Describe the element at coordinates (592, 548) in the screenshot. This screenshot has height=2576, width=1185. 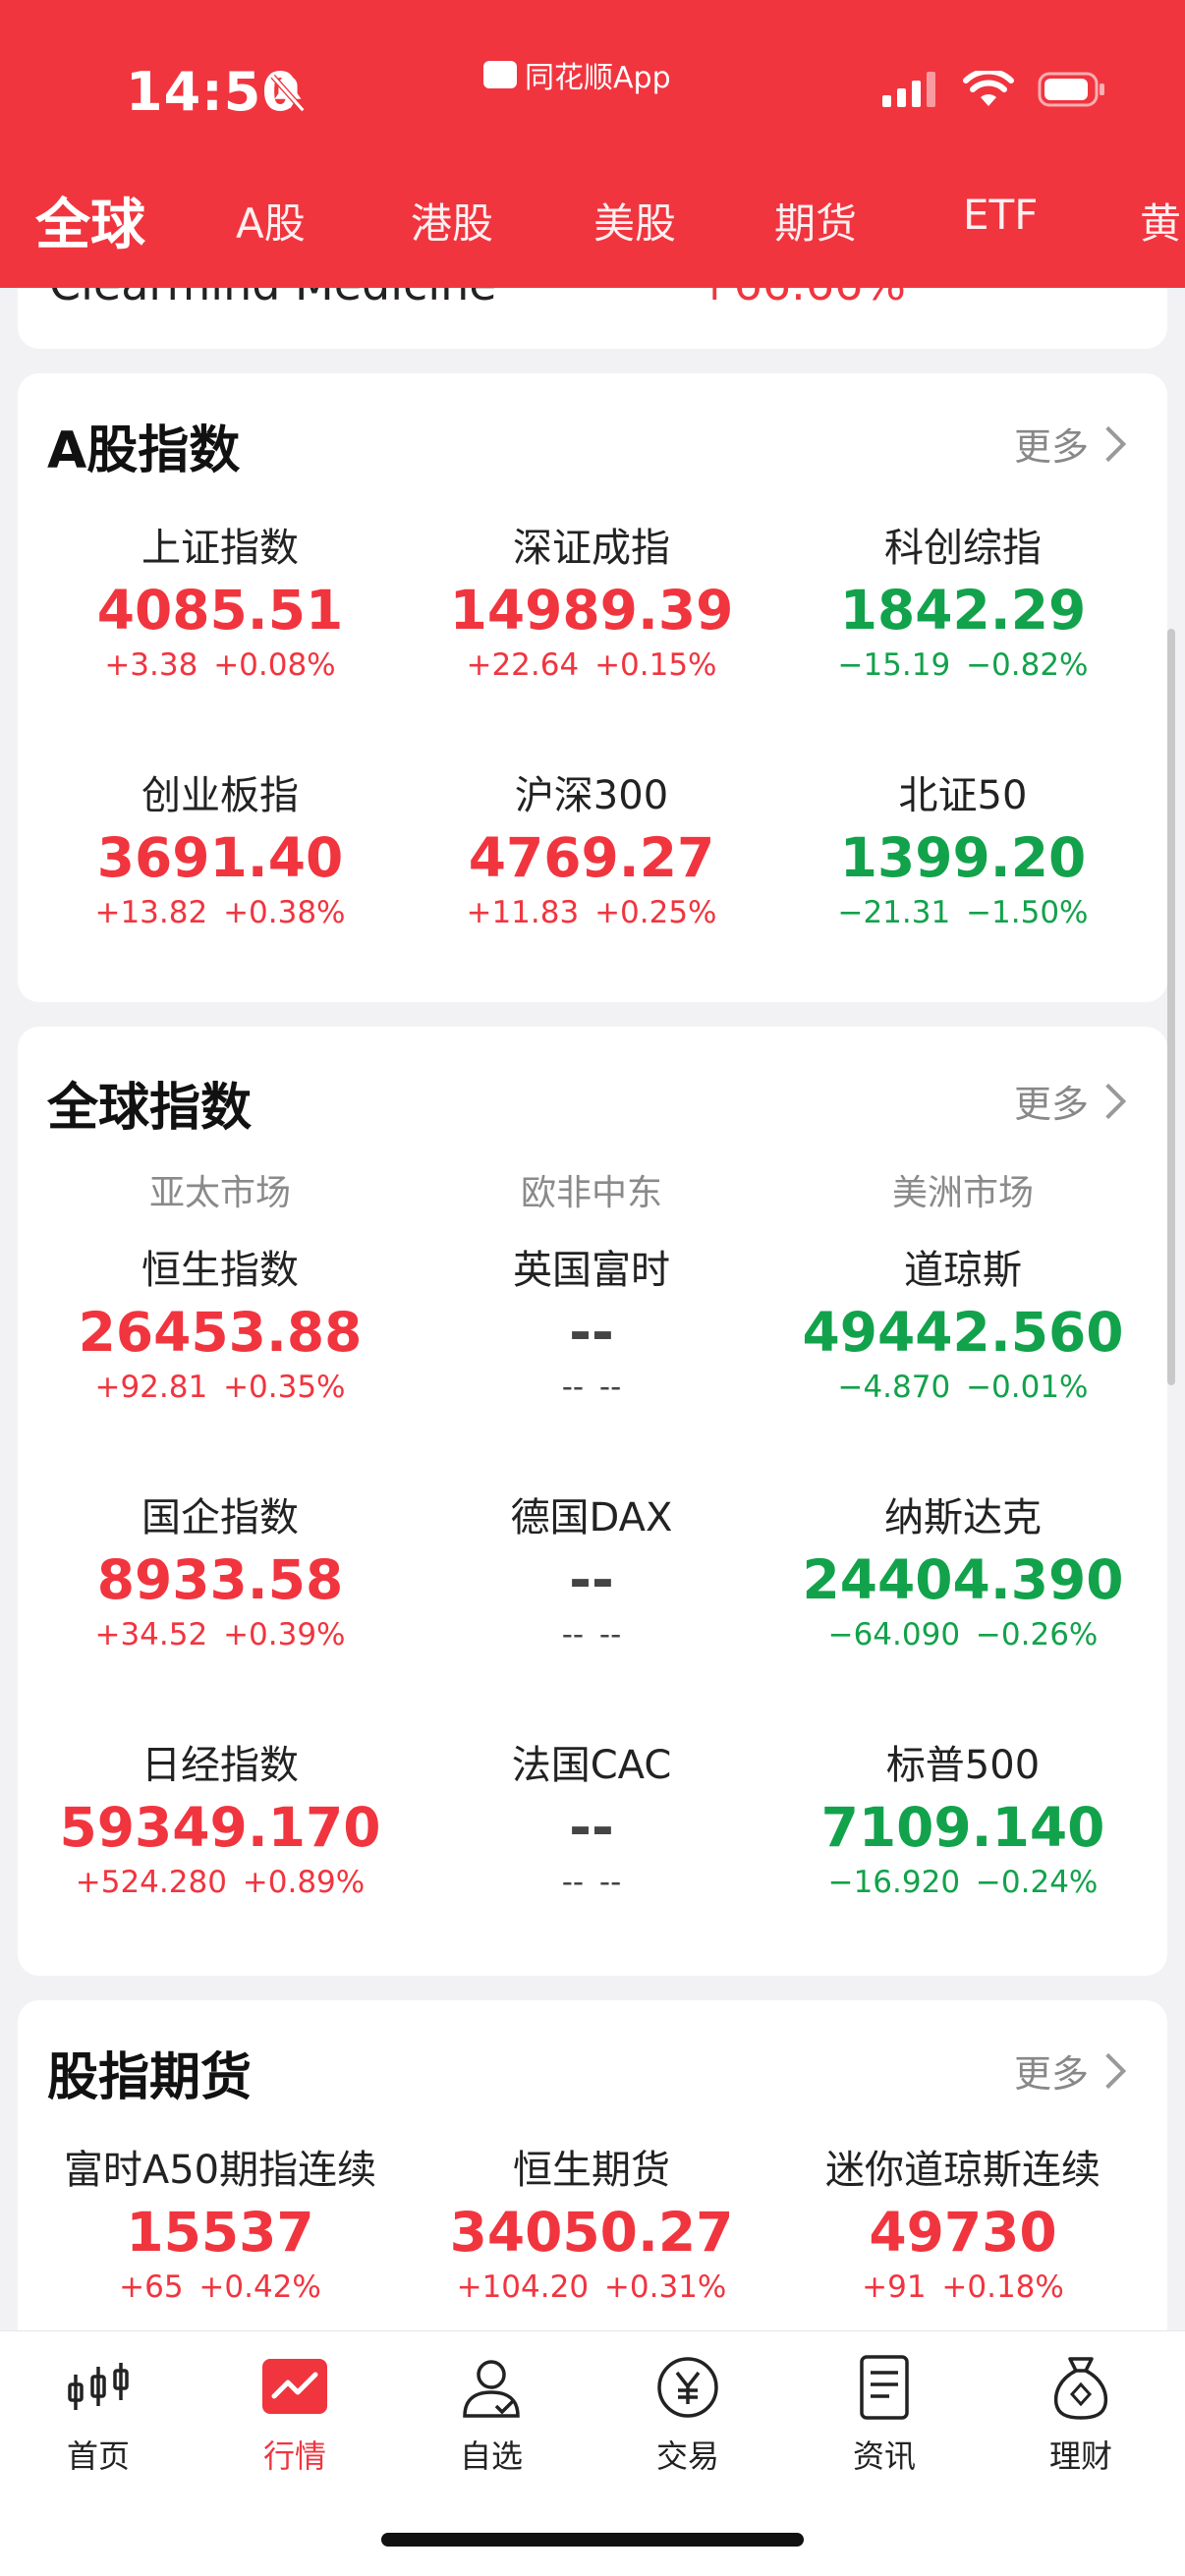
I see `index-name: 深证成指` at that location.